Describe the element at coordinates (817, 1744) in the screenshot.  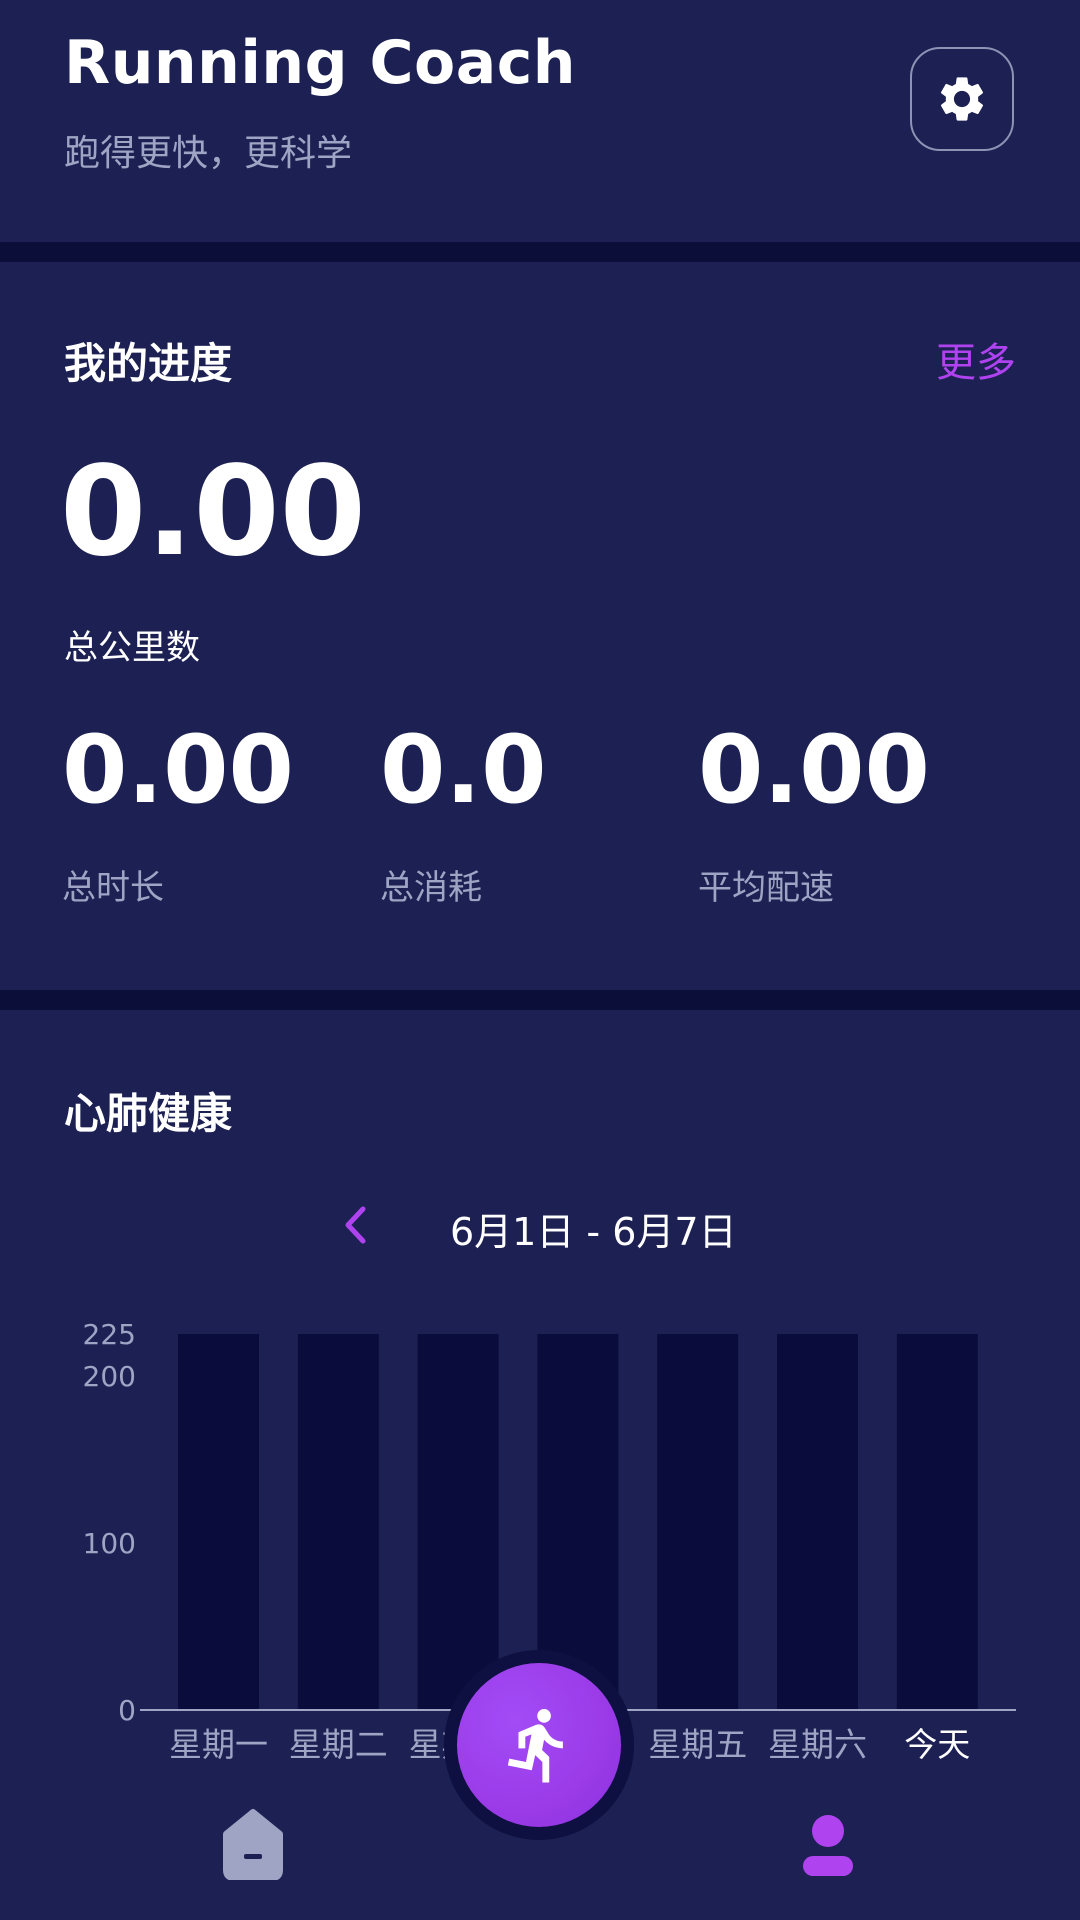
I see `x-tick-label: 星期六` at that location.